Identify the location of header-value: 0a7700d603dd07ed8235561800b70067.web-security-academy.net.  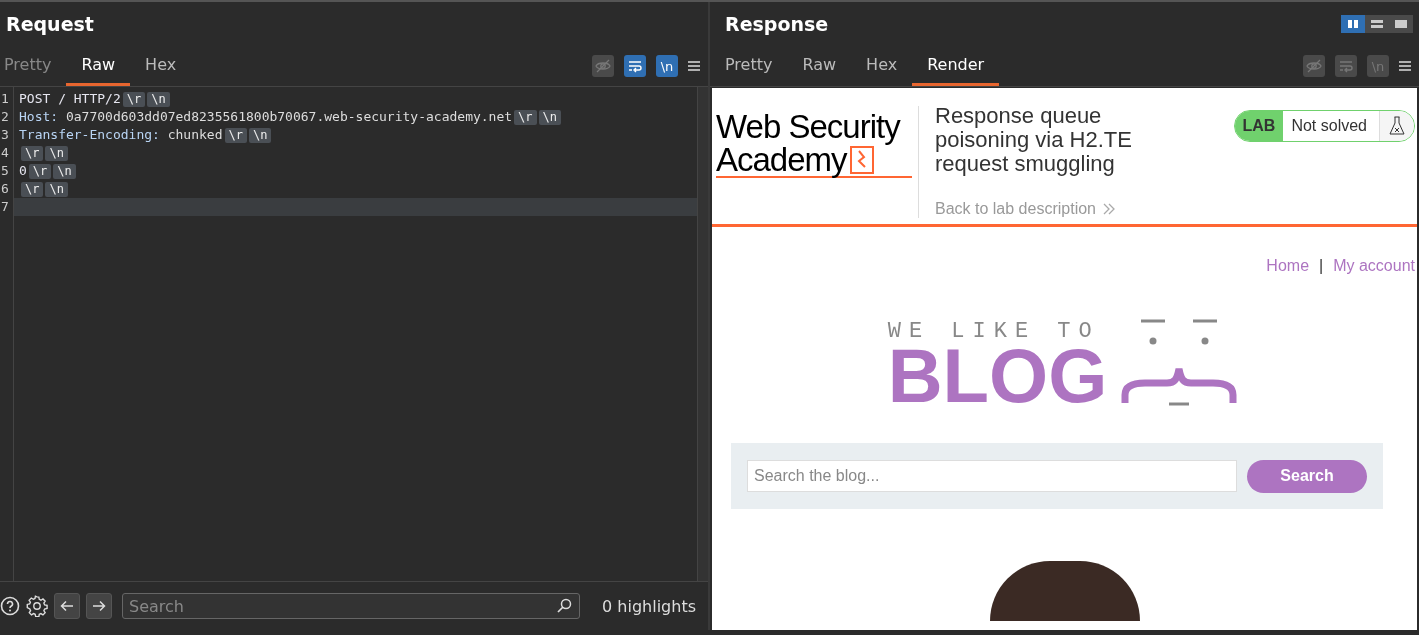
(288, 117).